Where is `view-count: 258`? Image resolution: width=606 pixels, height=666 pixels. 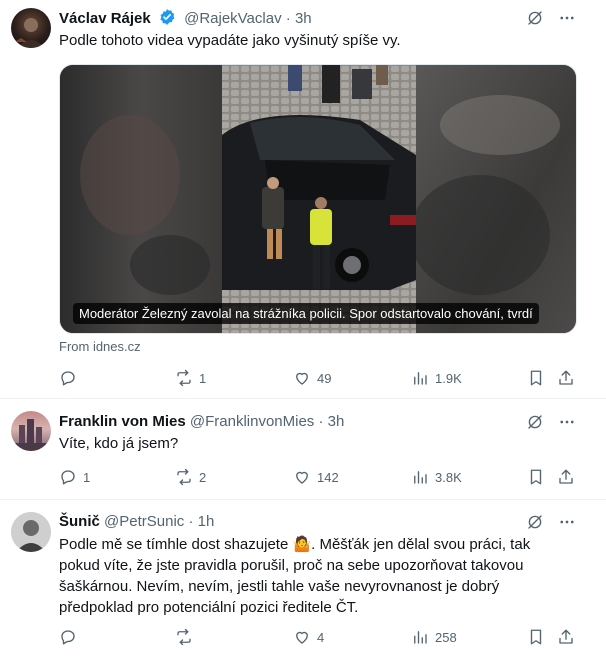 view-count: 258 is located at coordinates (446, 637).